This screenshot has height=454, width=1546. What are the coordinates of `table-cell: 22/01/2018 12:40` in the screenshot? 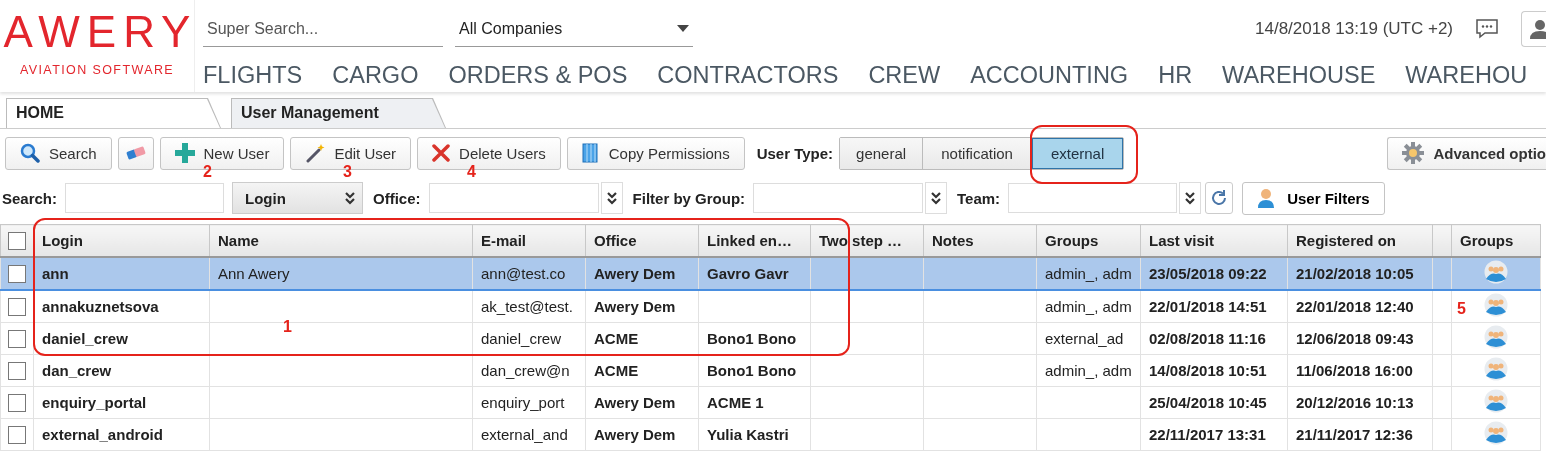 It's located at (1355, 306).